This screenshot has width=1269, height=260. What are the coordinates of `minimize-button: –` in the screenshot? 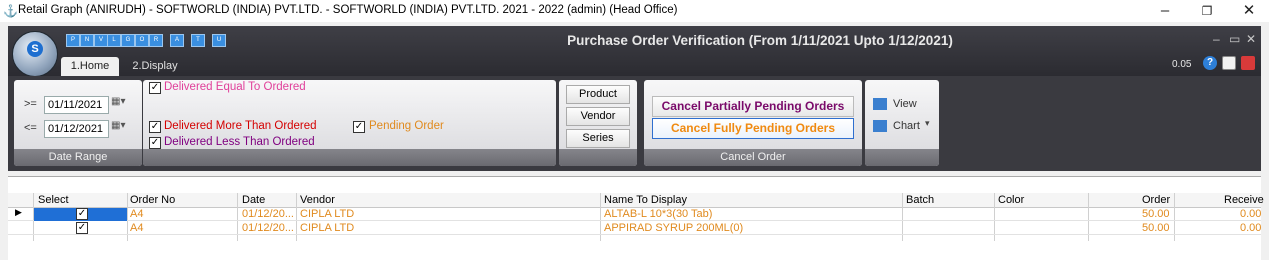 It's located at (1165, 11).